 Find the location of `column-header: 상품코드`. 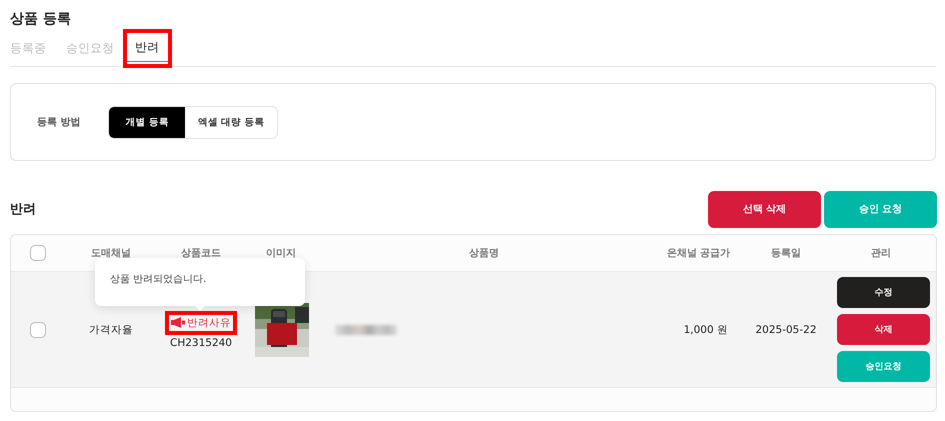

column-header: 상품코드 is located at coordinates (201, 253).